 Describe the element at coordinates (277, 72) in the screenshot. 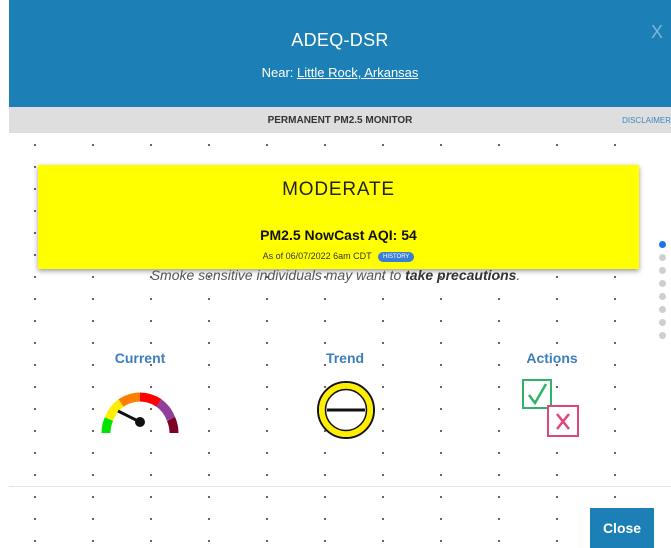

I see `near-label: Near:` at that location.